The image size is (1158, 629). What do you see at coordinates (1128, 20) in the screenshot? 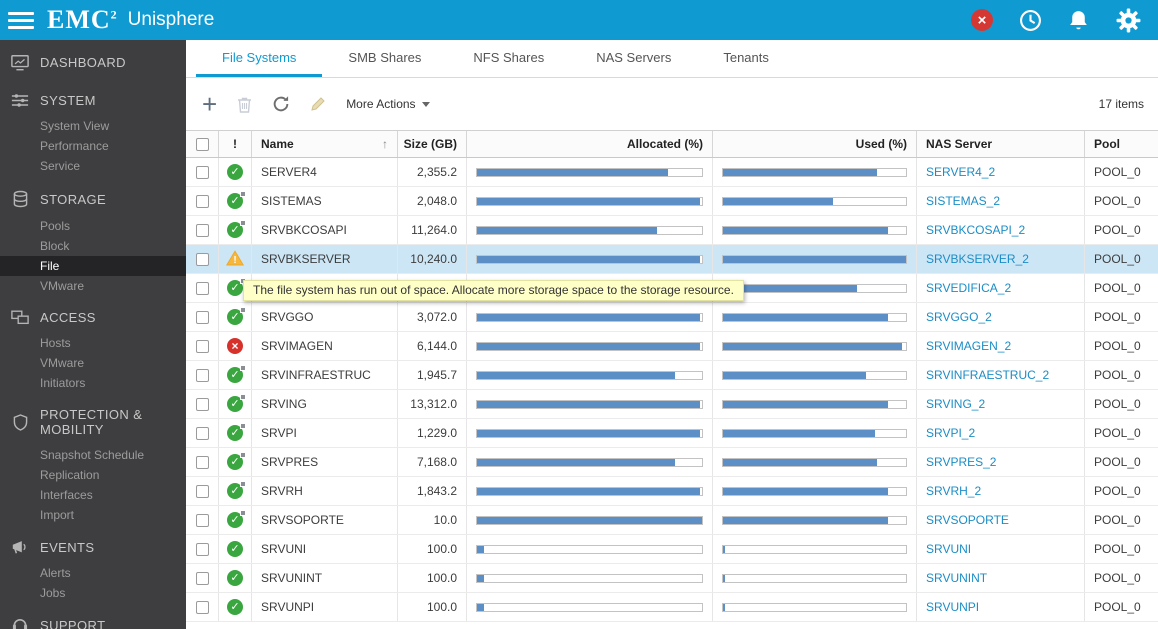
I see `settings-gear-icon` at bounding box center [1128, 20].